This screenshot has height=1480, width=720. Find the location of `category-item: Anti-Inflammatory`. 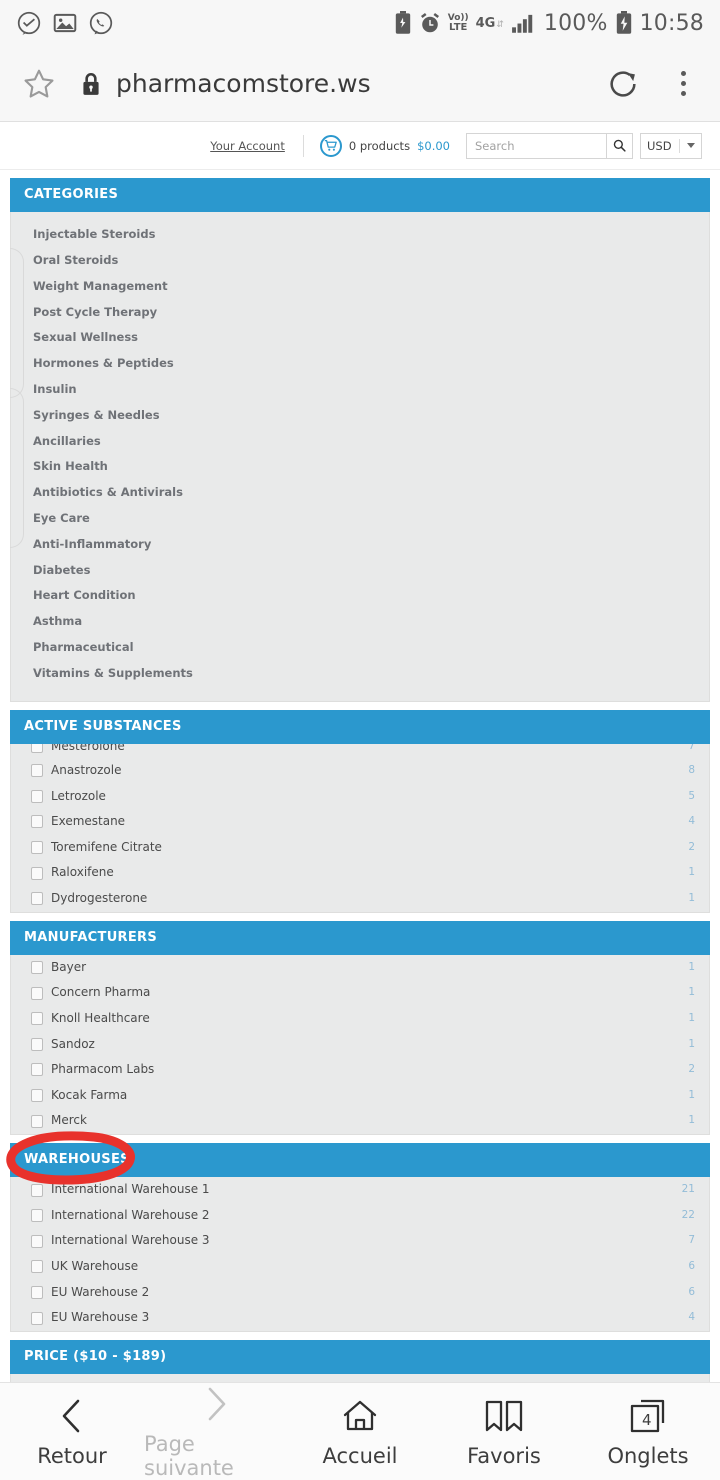

category-item: Anti-Inflammatory is located at coordinates (360, 545).